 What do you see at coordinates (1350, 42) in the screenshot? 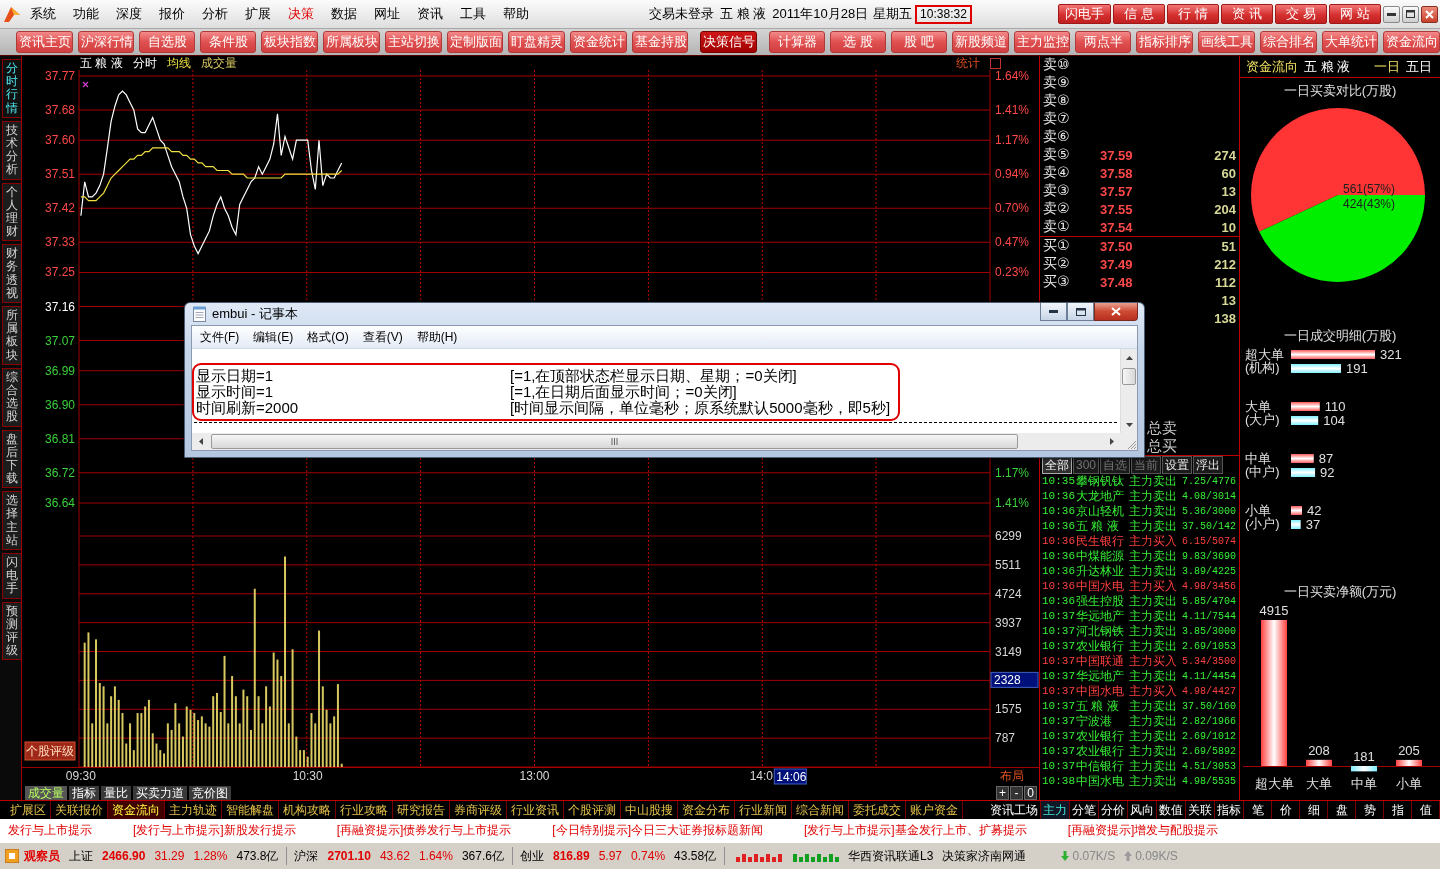
I see `toolbar-button: 大单统计` at bounding box center [1350, 42].